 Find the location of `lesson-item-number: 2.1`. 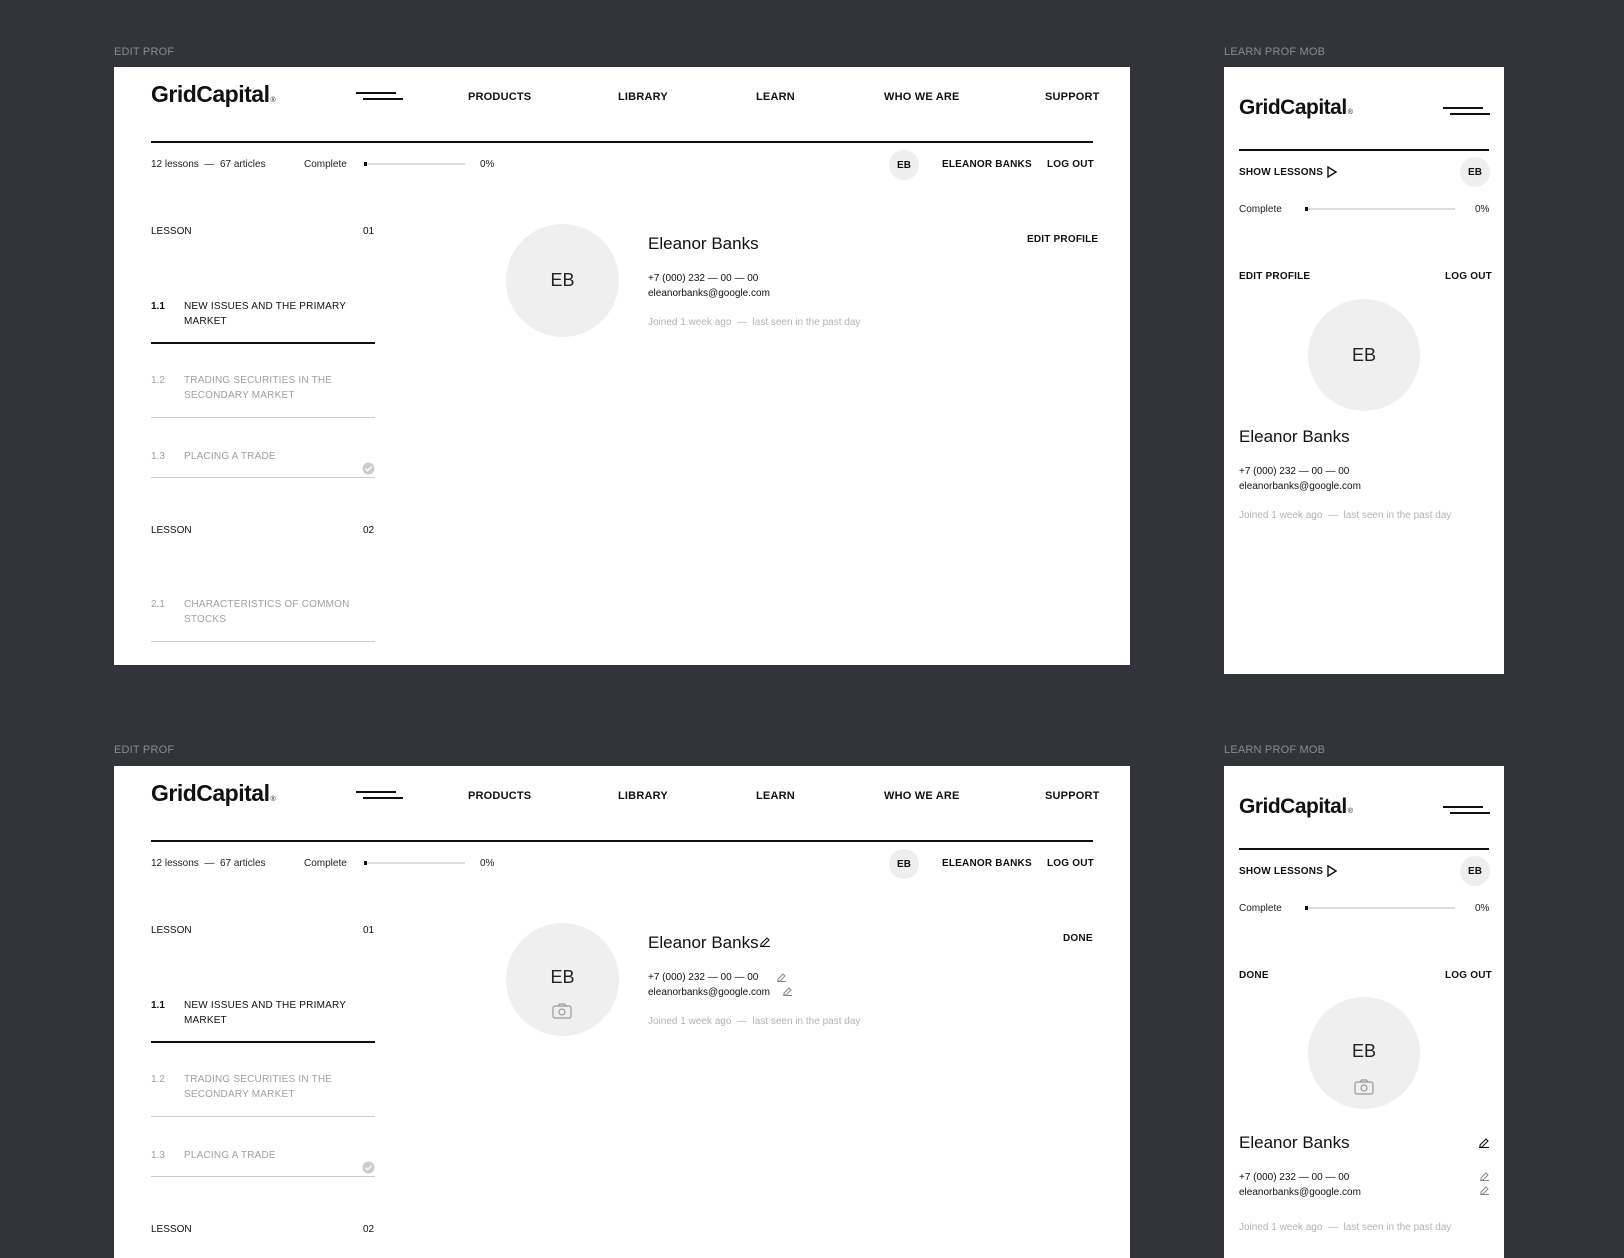

lesson-item-number: 2.1 is located at coordinates (158, 604).